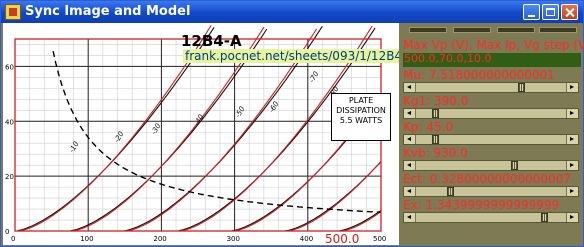 This screenshot has width=584, height=247. What do you see at coordinates (314, 77) in the screenshot?
I see `curve-label: -70` at bounding box center [314, 77].